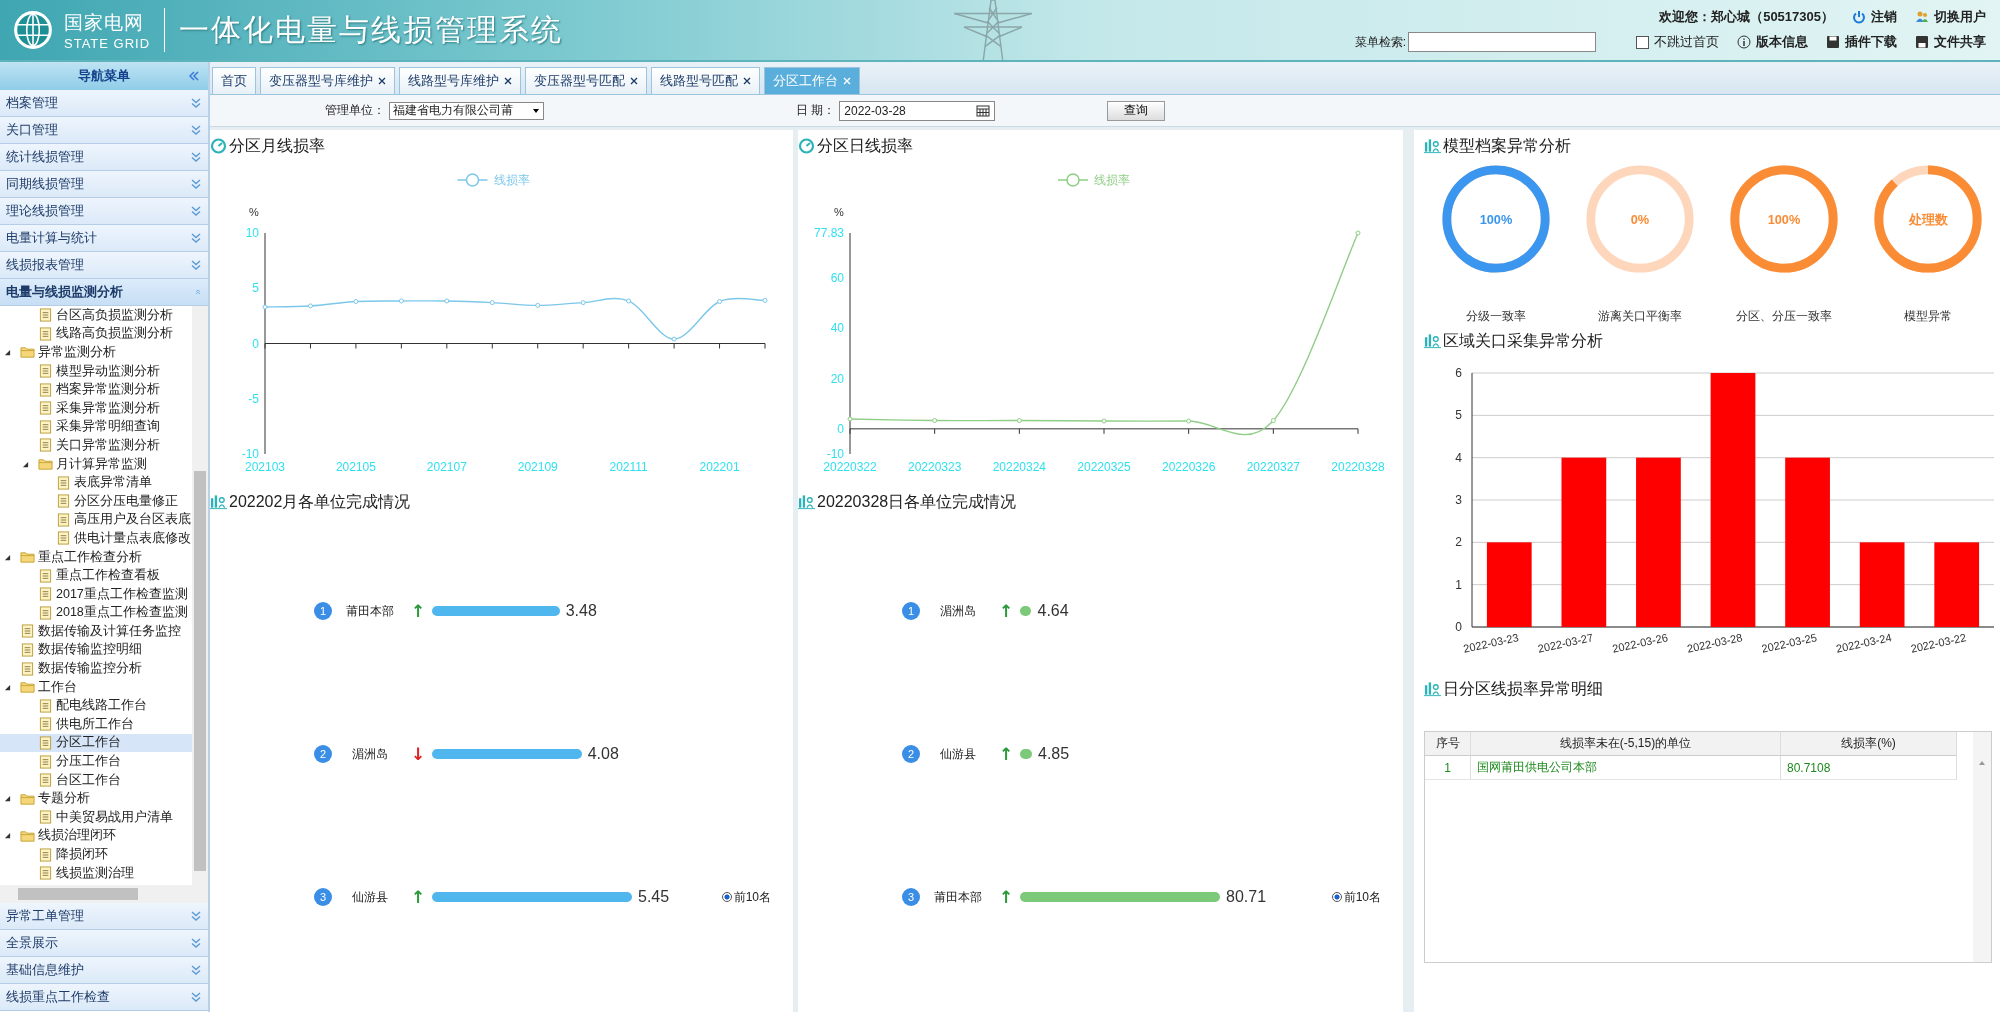  What do you see at coordinates (96, 334) in the screenshot?
I see `tree-item: 线路高负损监测分析` at bounding box center [96, 334].